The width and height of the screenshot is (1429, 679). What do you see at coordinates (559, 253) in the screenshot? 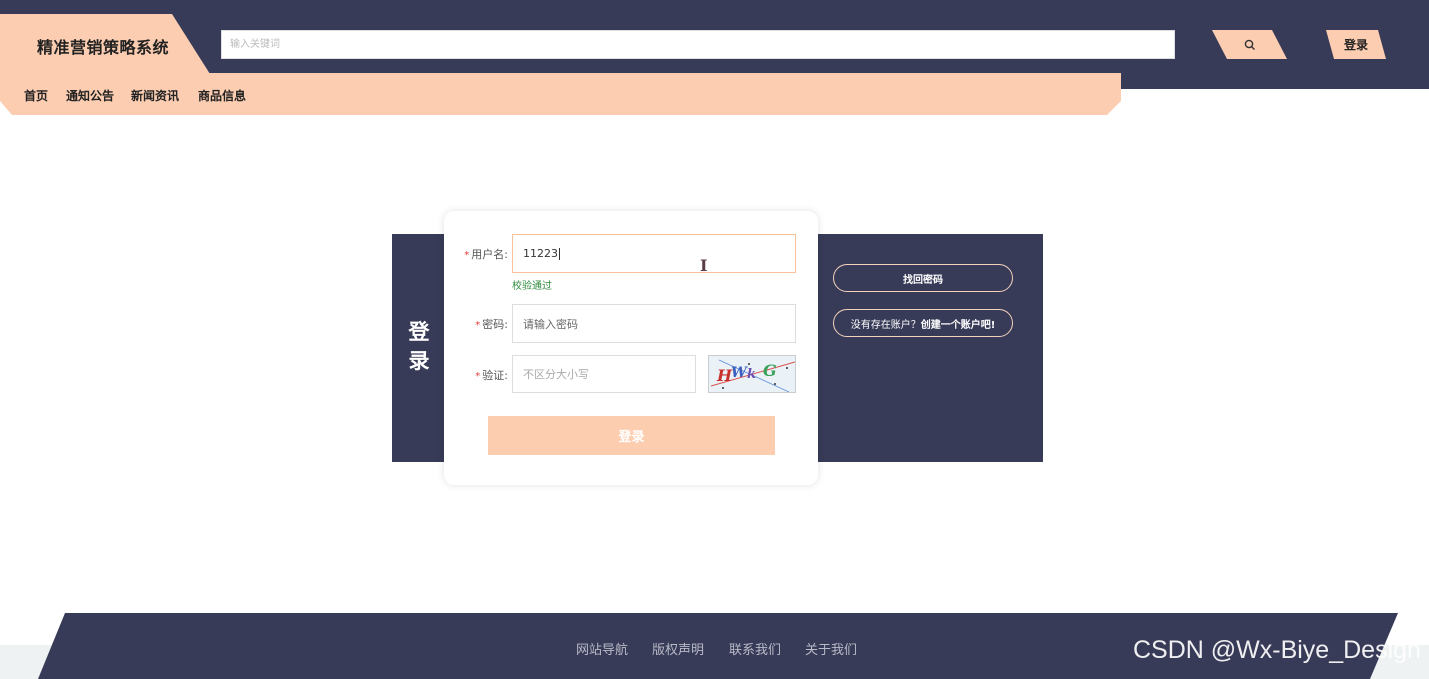
I see `text-caret` at bounding box center [559, 253].